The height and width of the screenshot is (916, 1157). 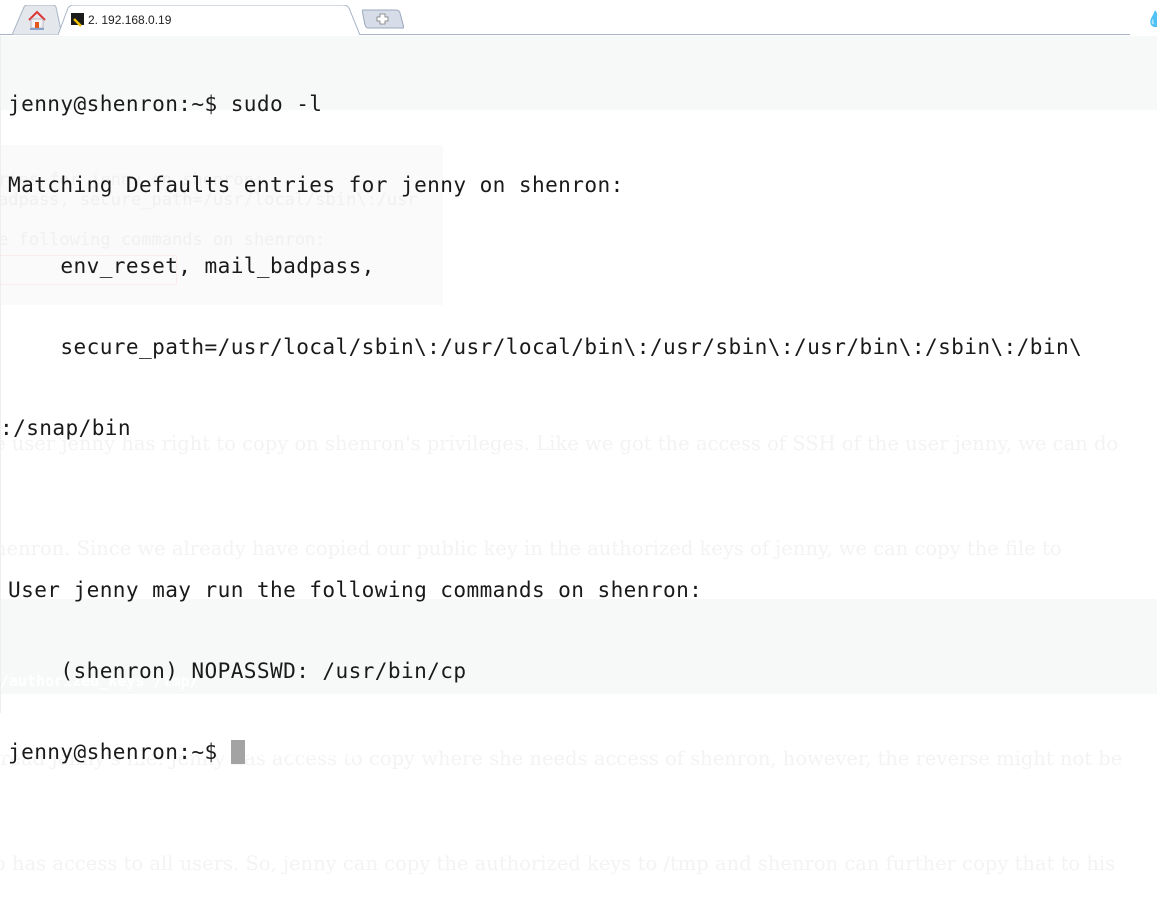 I want to click on new-tab-button, so click(x=383, y=19).